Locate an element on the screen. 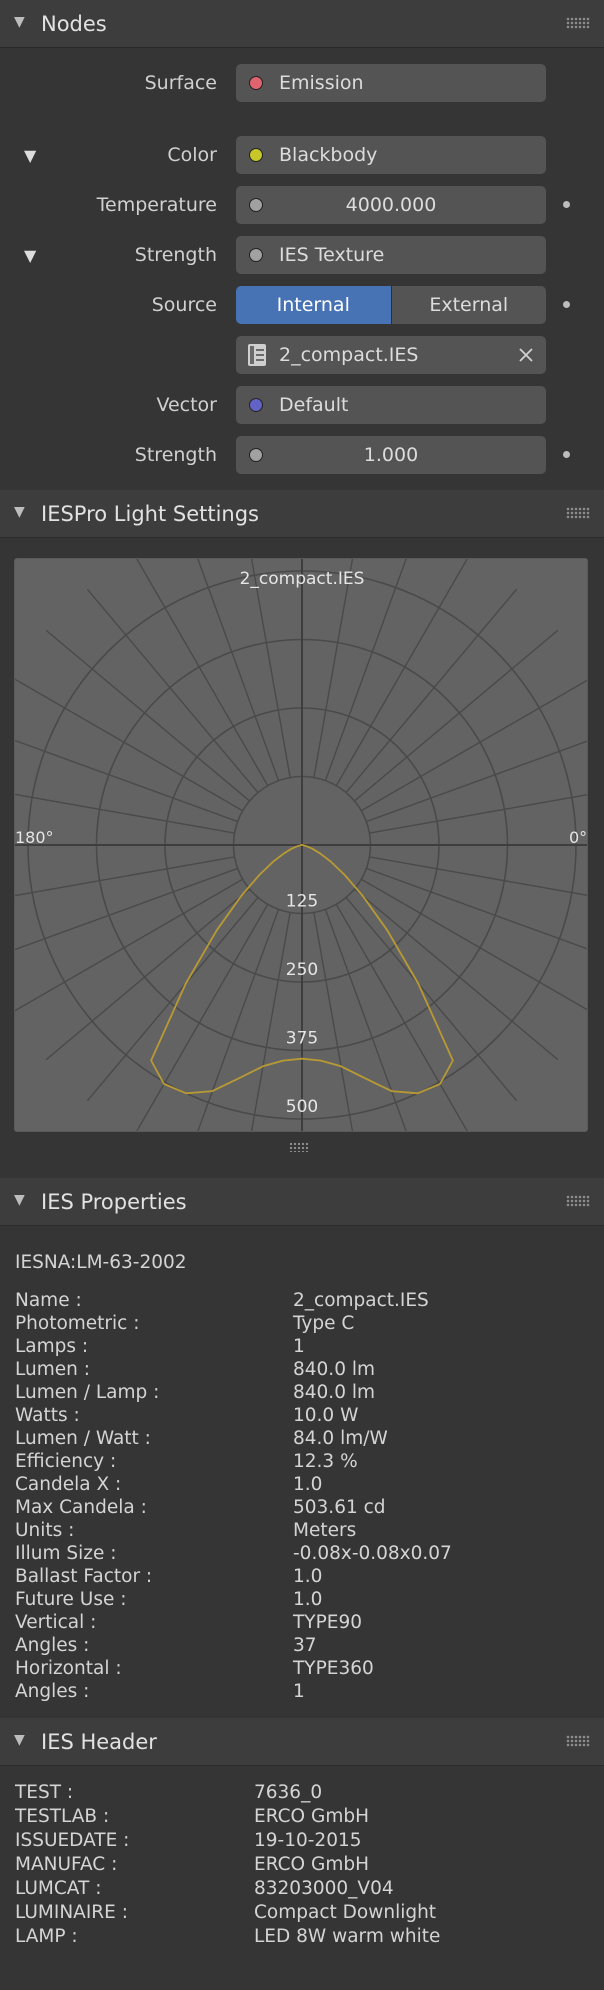 Image resolution: width=604 pixels, height=1990 pixels. strength-texture-field: IES Texture is located at coordinates (391, 255).